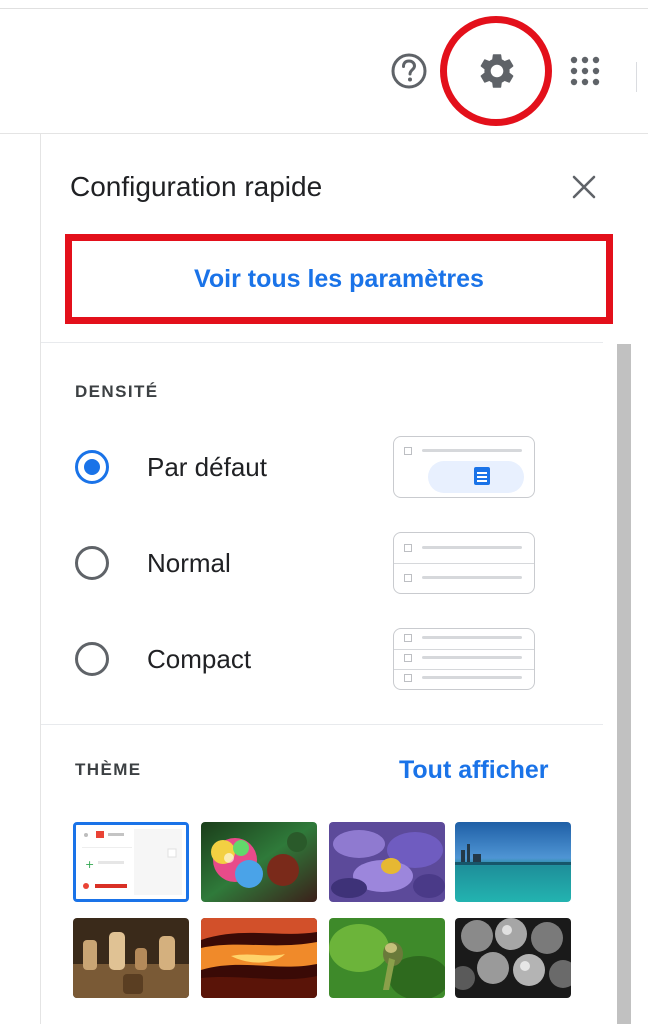 This screenshot has height=1024, width=648. Describe the element at coordinates (199, 659) in the screenshot. I see `density-label-compact: Compact` at that location.